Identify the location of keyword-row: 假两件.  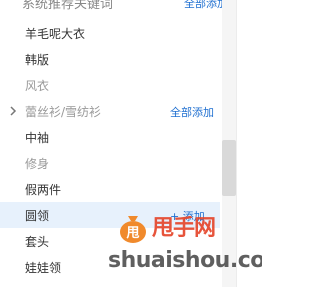
(110, 189).